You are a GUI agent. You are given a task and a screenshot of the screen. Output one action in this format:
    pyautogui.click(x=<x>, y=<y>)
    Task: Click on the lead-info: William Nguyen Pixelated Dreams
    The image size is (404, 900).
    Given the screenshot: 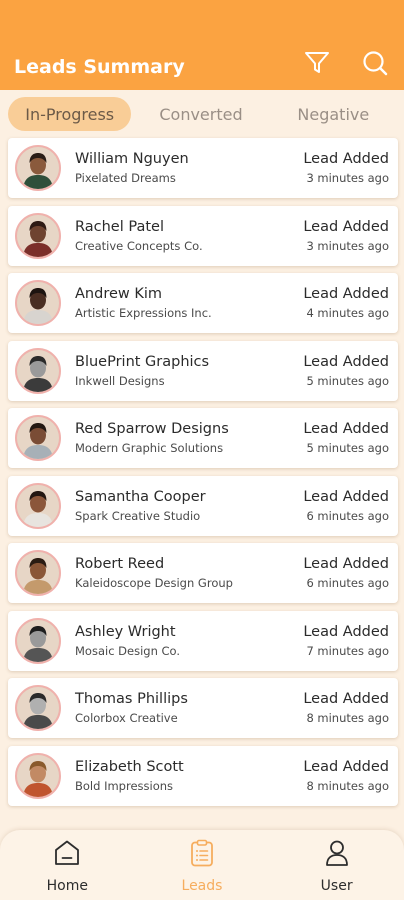 What is the action you would take?
    pyautogui.click(x=189, y=168)
    